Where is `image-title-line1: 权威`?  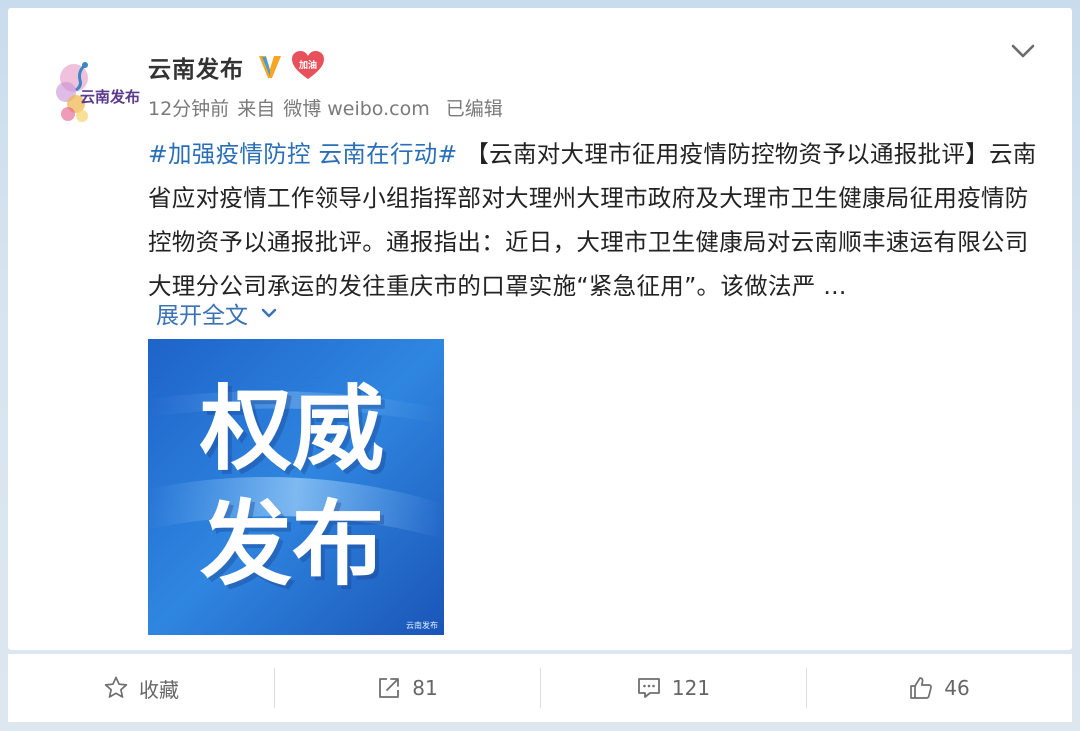
image-title-line1: 权威 is located at coordinates (291, 429).